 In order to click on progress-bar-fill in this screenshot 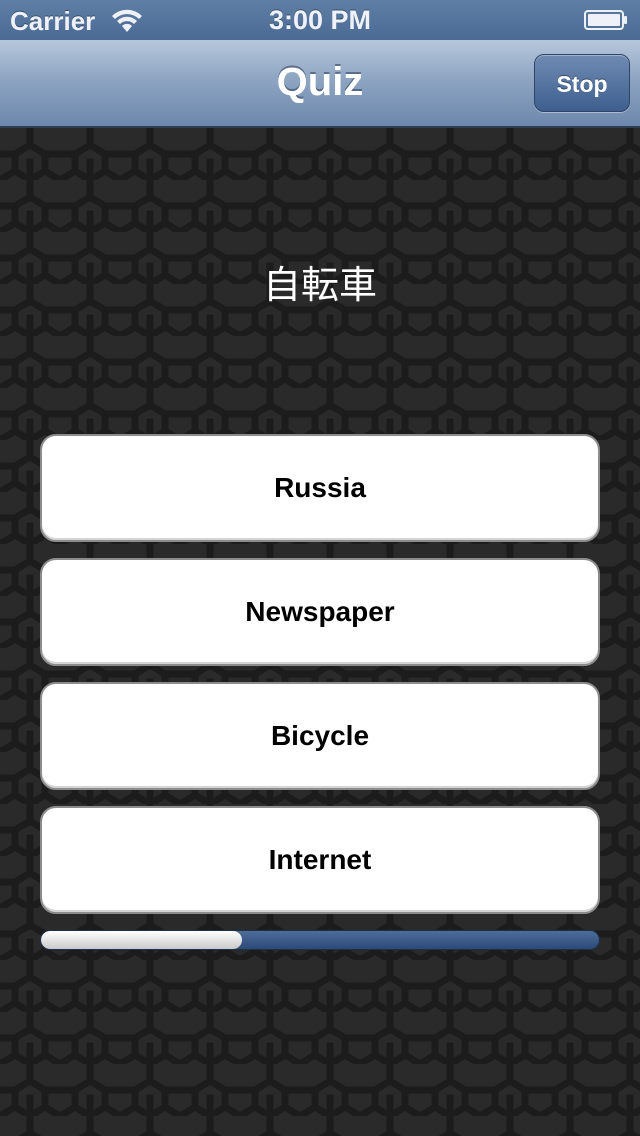, I will do `click(141, 940)`.